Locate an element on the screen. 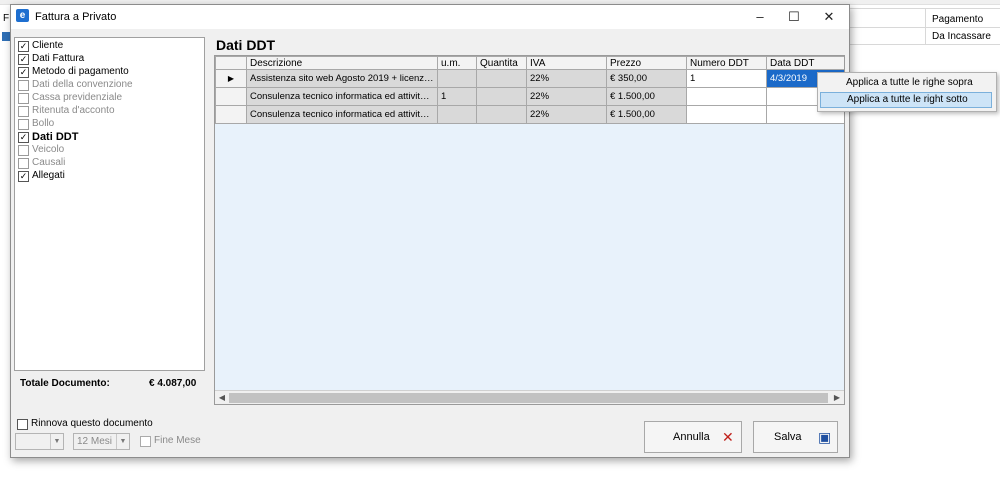 This screenshot has height=485, width=1000. cell-um: 1 is located at coordinates (457, 96).